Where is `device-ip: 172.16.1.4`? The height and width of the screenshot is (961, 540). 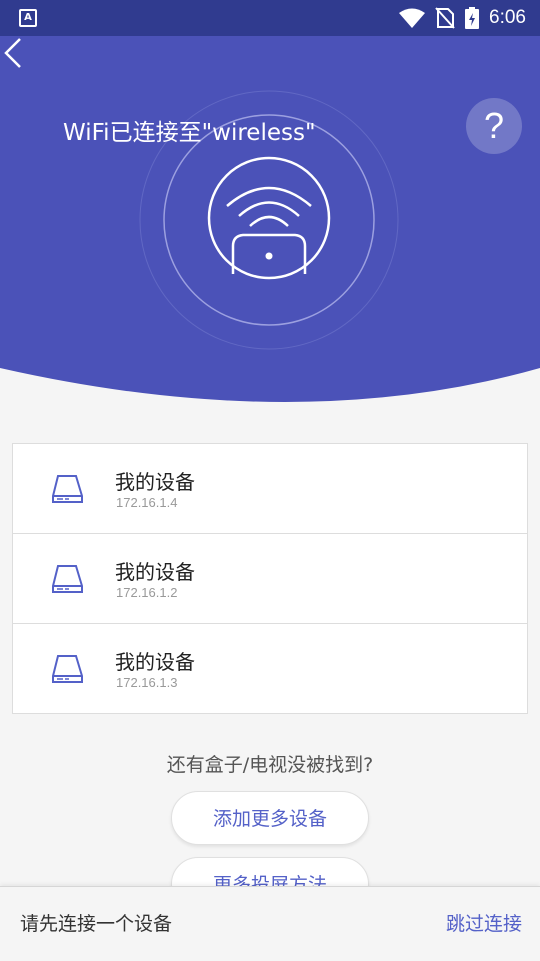
device-ip: 172.16.1.4 is located at coordinates (147, 502).